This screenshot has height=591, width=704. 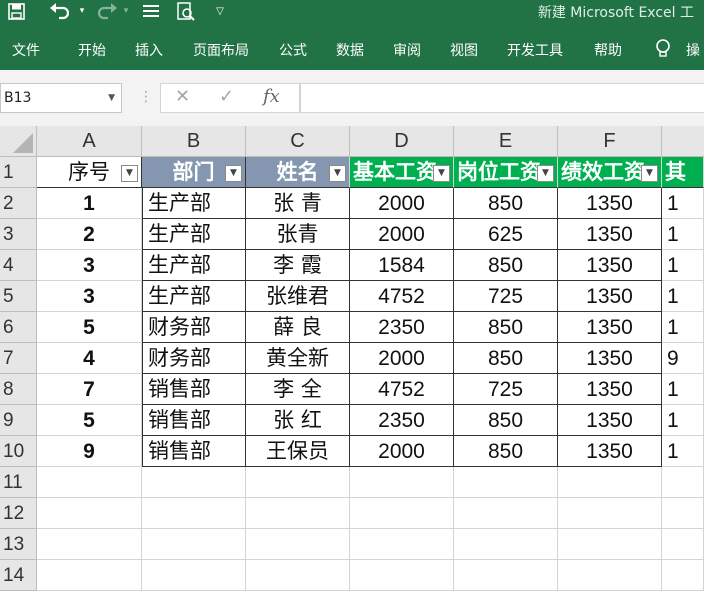 What do you see at coordinates (298, 389) in the screenshot?
I see `cell-c8: 李 全` at bounding box center [298, 389].